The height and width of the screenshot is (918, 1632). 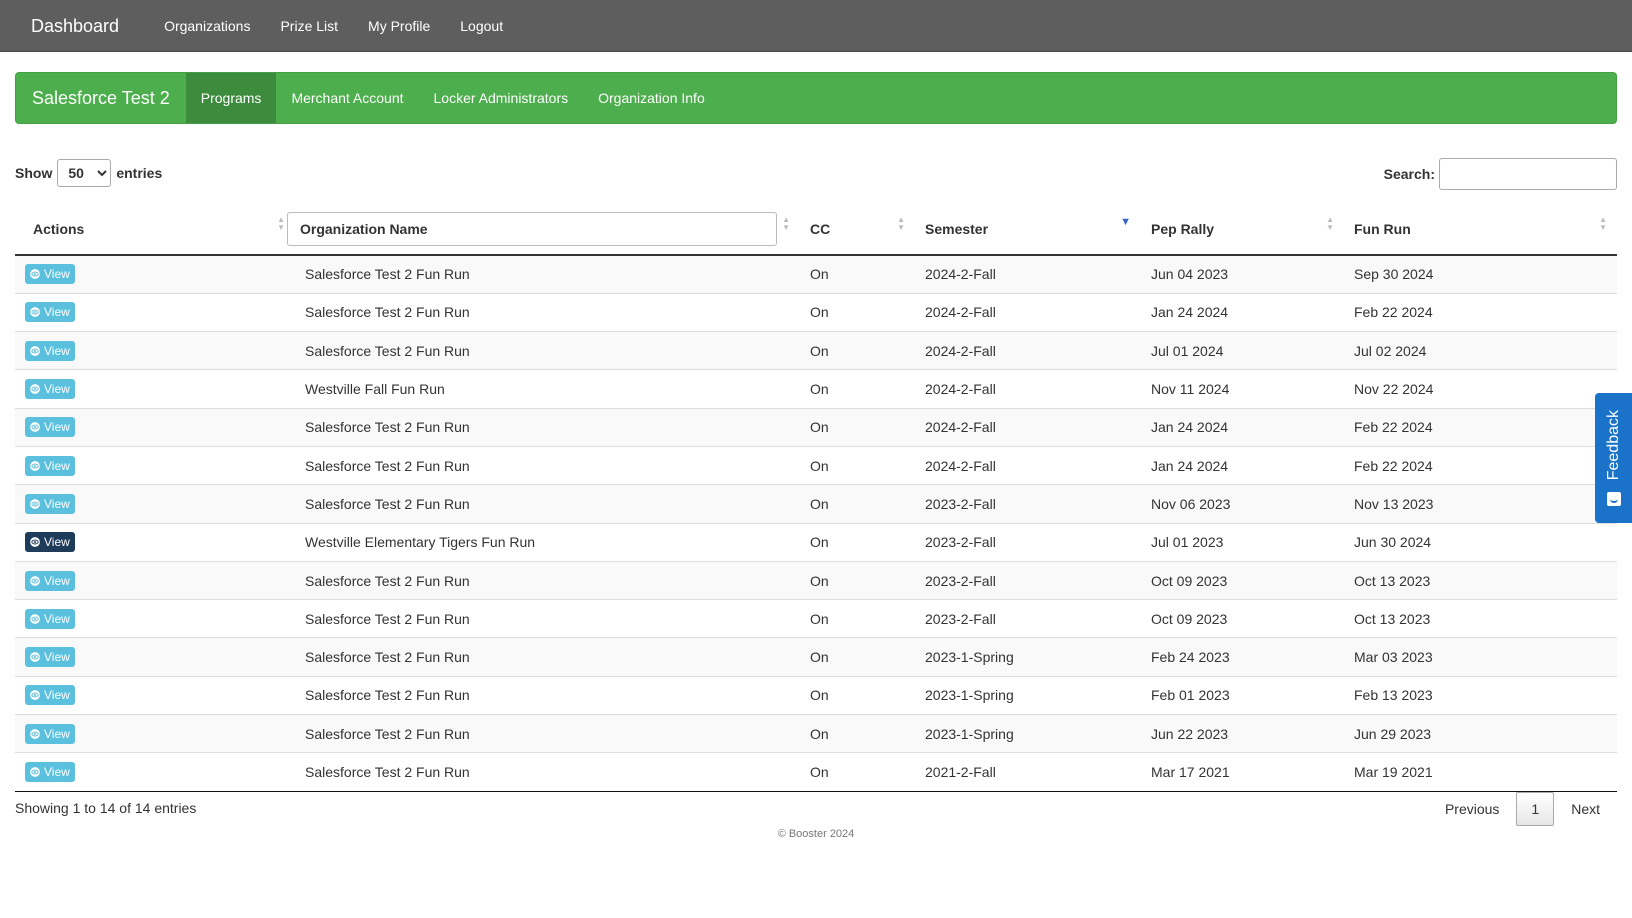 I want to click on header-pep-rally-label: Pep Rally, so click(x=1183, y=229).